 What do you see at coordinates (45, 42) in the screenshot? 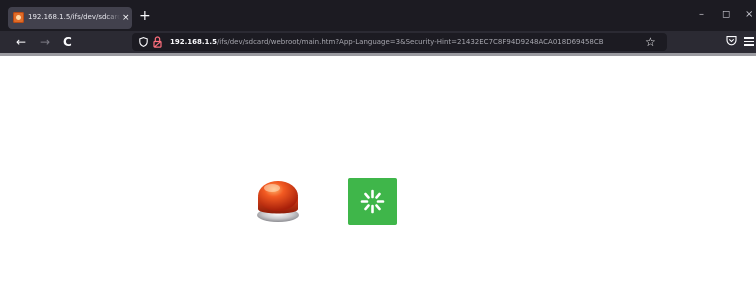
I see `forward-button: →` at bounding box center [45, 42].